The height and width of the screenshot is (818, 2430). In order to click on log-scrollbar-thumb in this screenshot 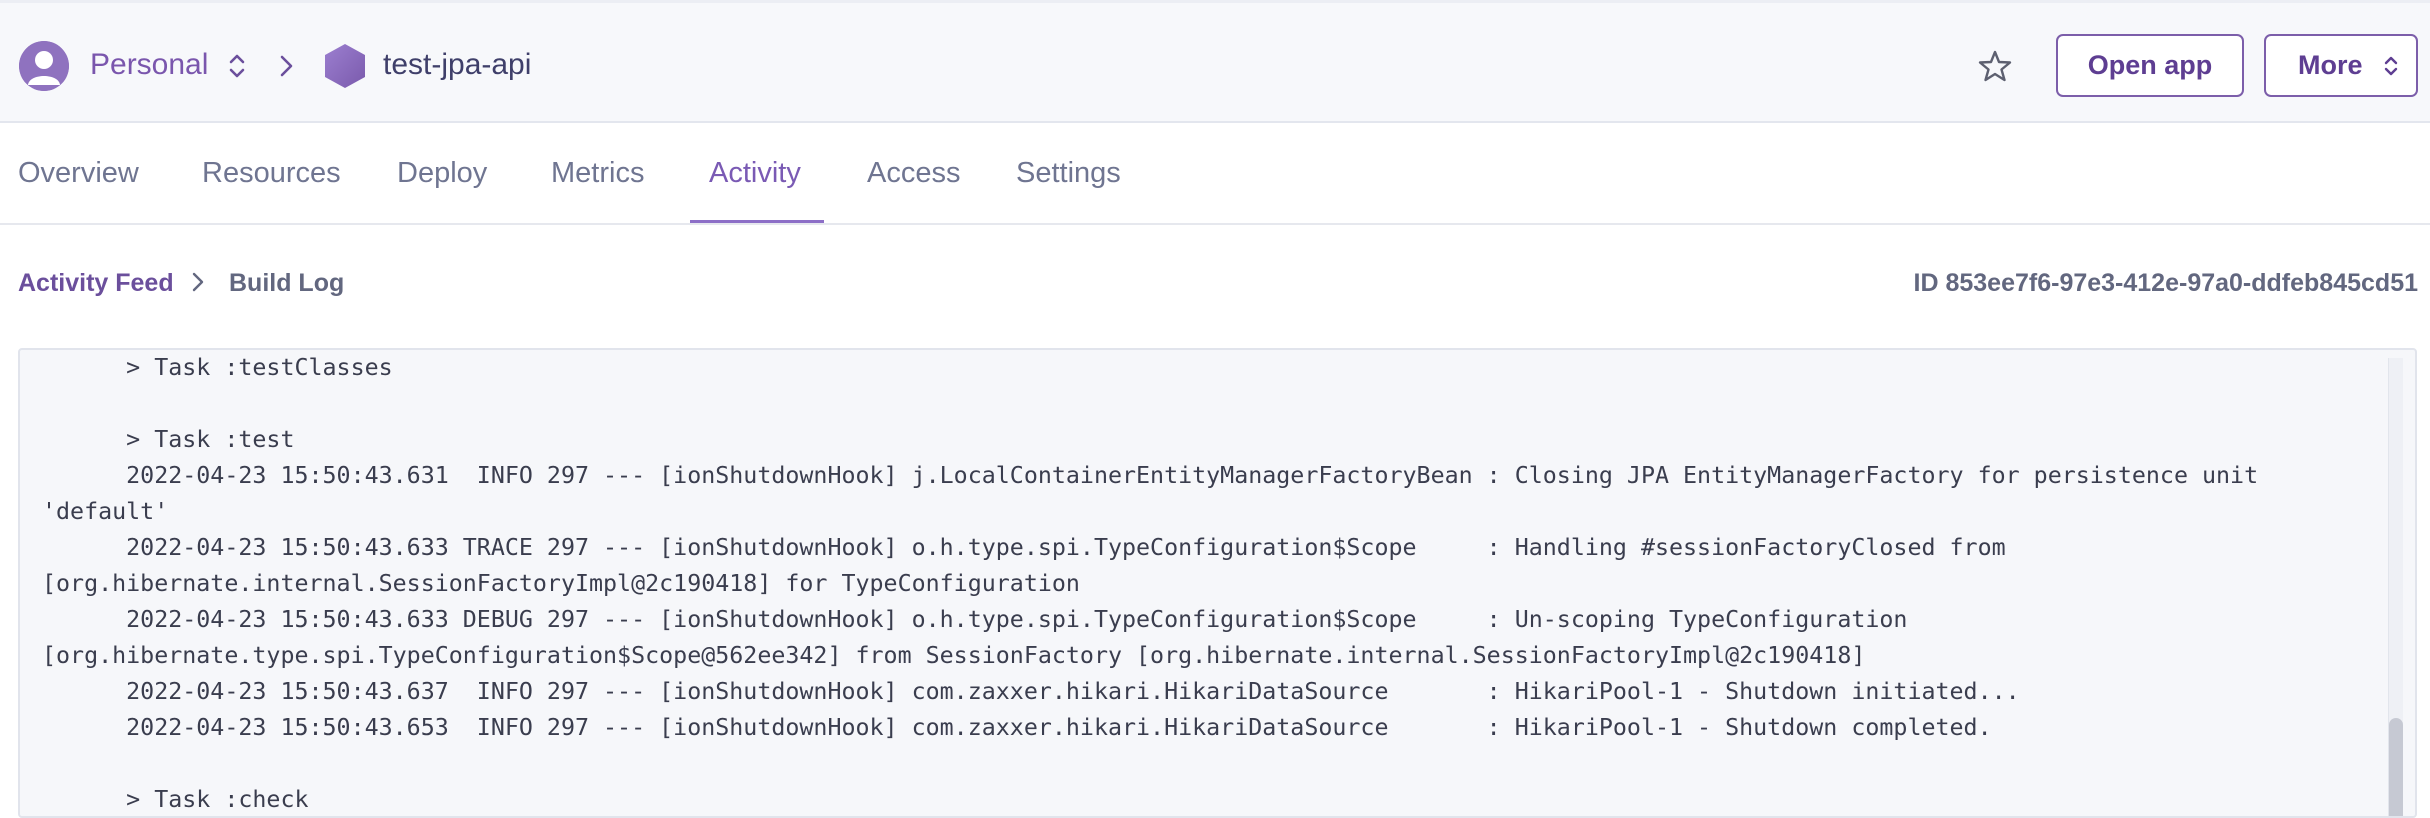, I will do `click(2396, 767)`.